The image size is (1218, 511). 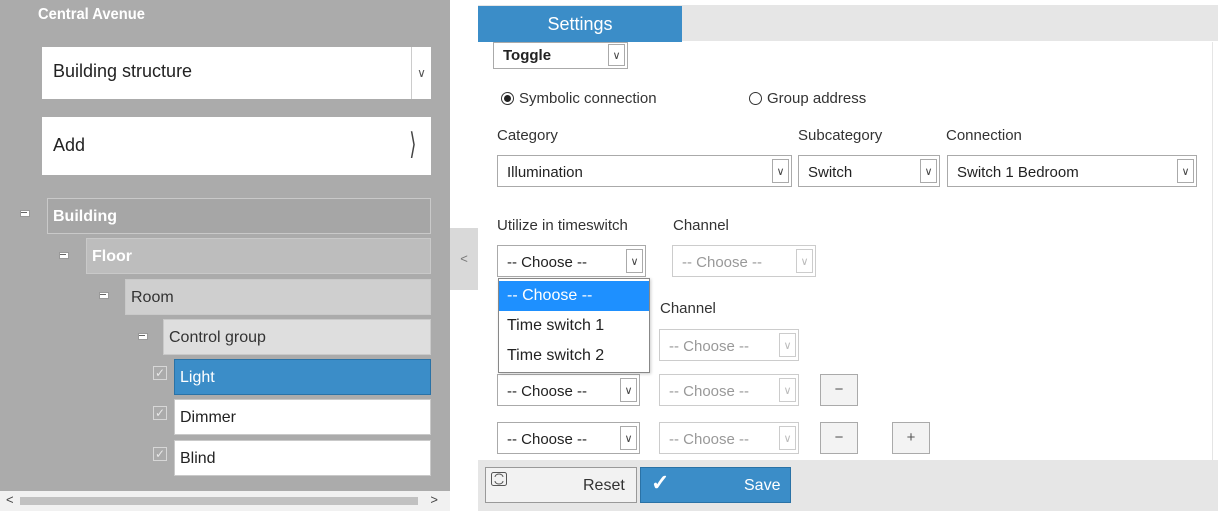 I want to click on tree-node-label: Blind, so click(x=302, y=458).